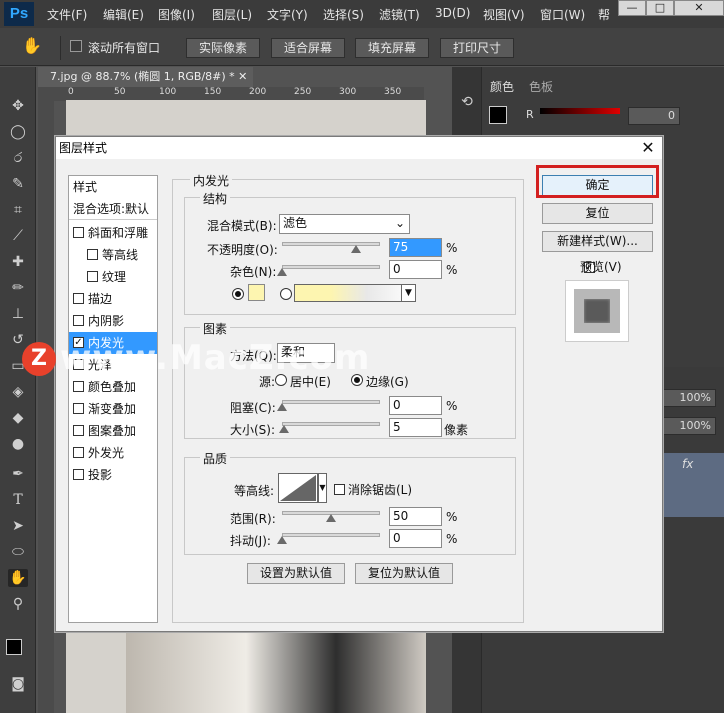  Describe the element at coordinates (415, 405) in the screenshot. I see `choke-input: 0` at that location.